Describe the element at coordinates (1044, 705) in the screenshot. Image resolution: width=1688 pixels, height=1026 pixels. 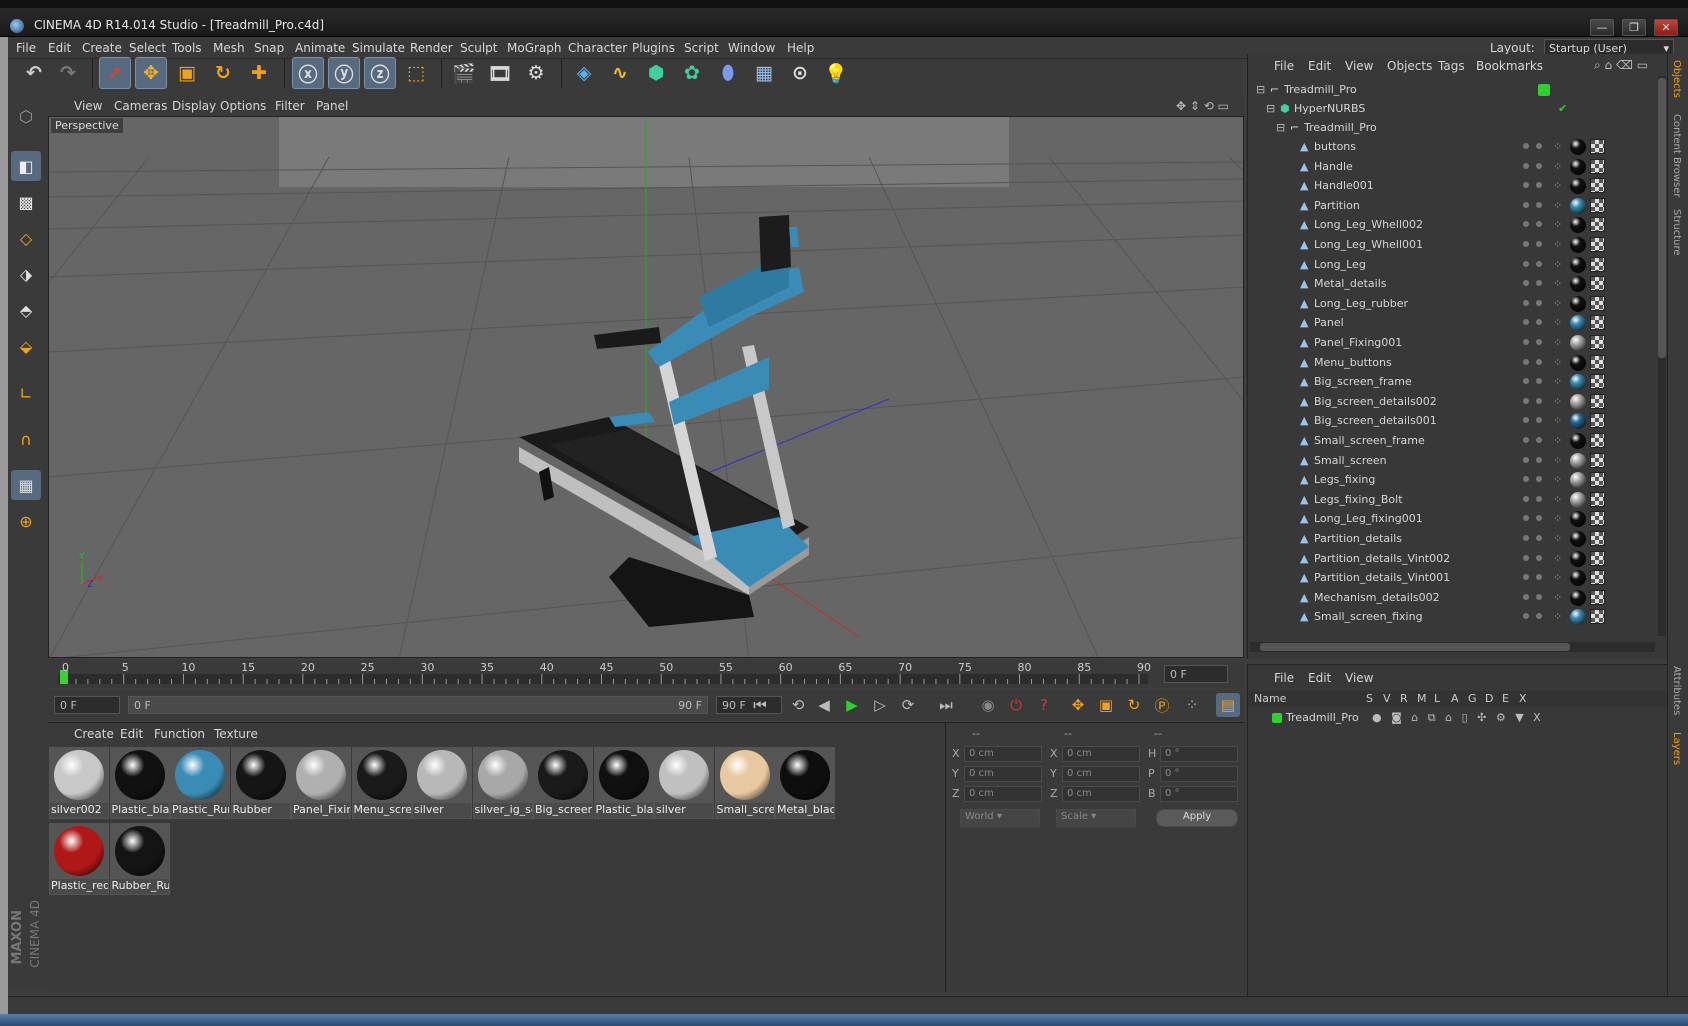
I see `keyframe-selection-icon: ?` at that location.